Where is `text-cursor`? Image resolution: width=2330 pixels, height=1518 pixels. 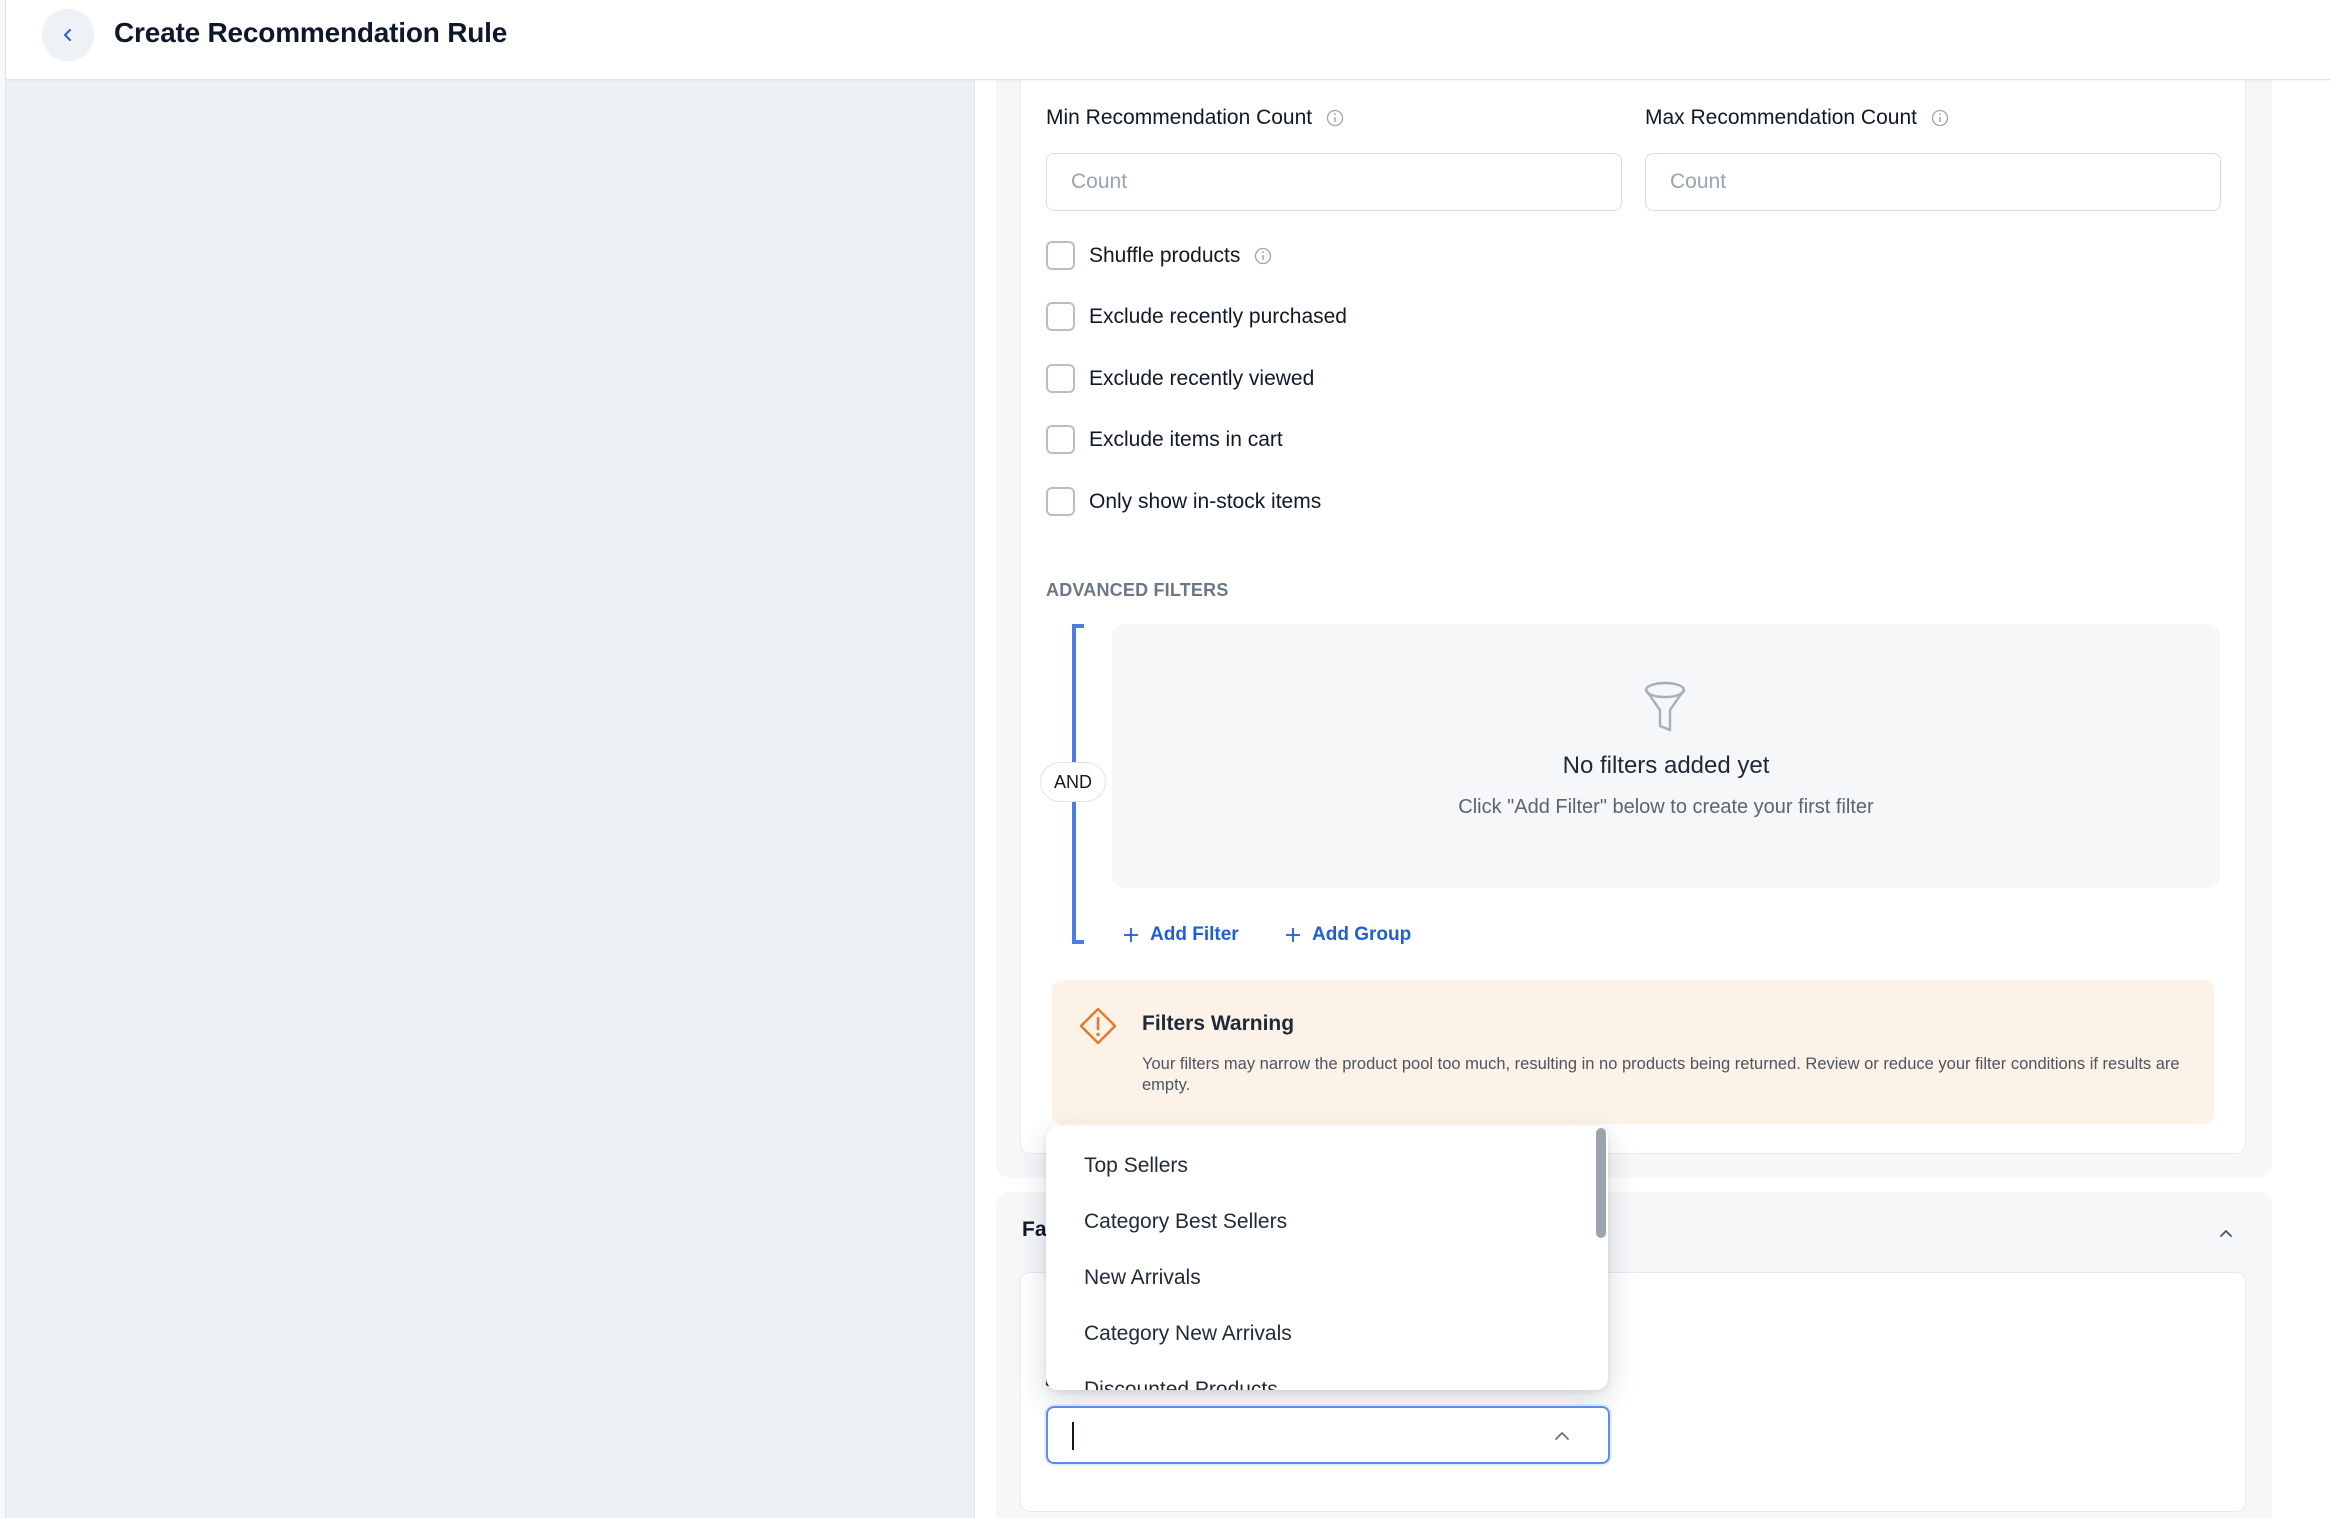 text-cursor is located at coordinates (1073, 1436).